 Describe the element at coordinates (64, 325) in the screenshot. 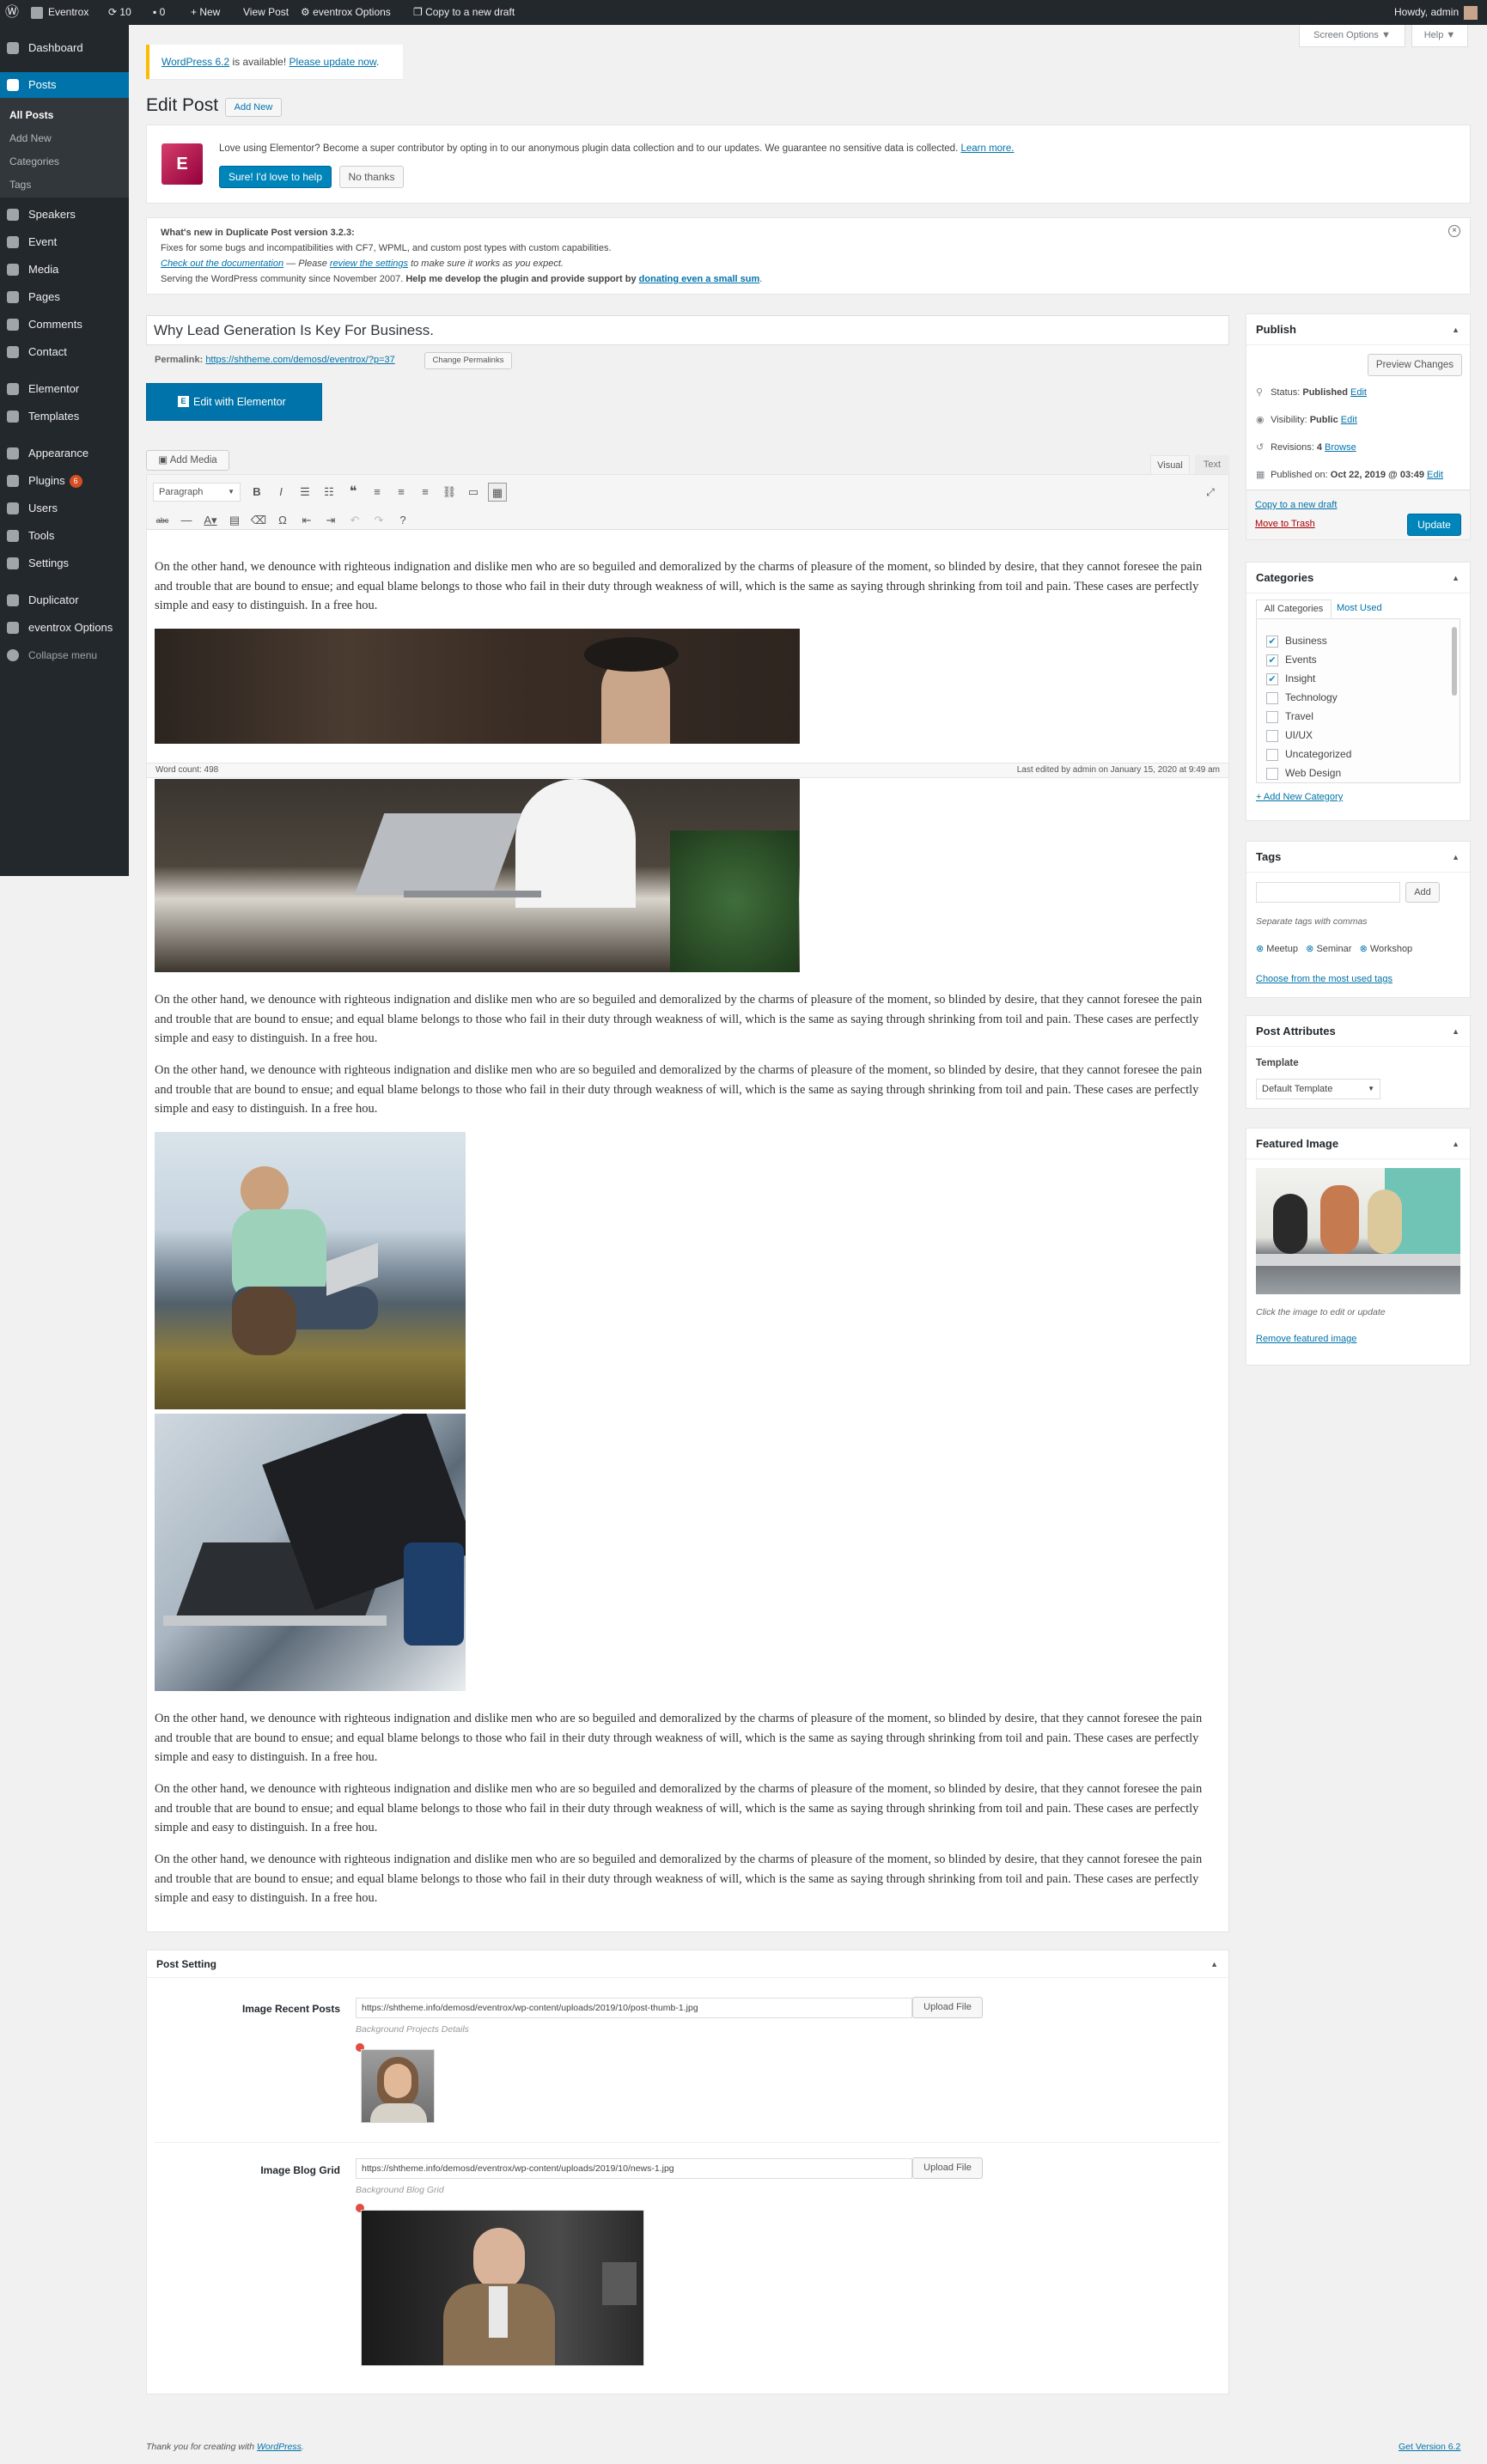

I see `sidebar-item-comments: Comments` at that location.